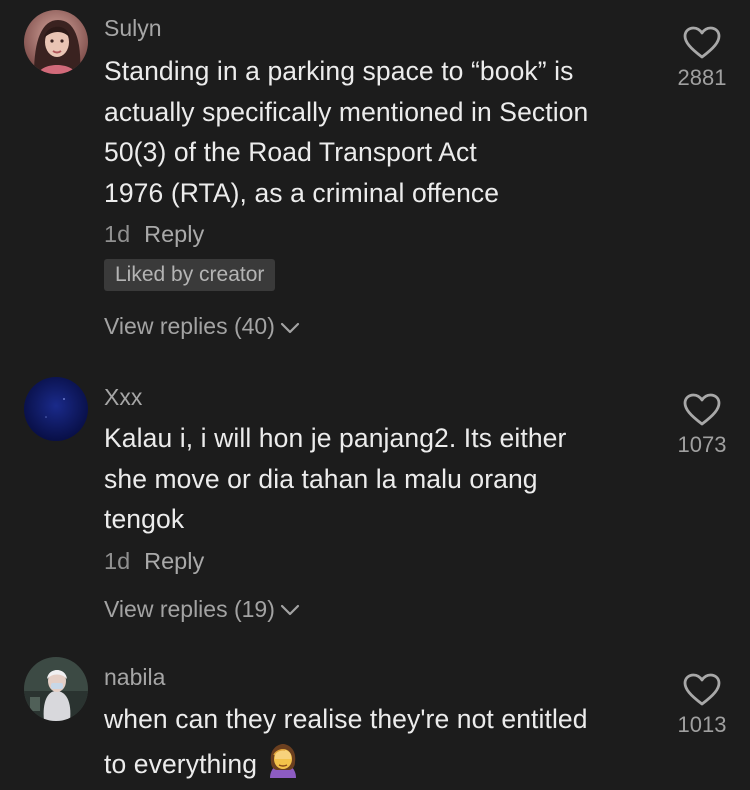 The width and height of the screenshot is (750, 790). Describe the element at coordinates (181, 763) in the screenshot. I see `comment-text-line: to everything` at that location.